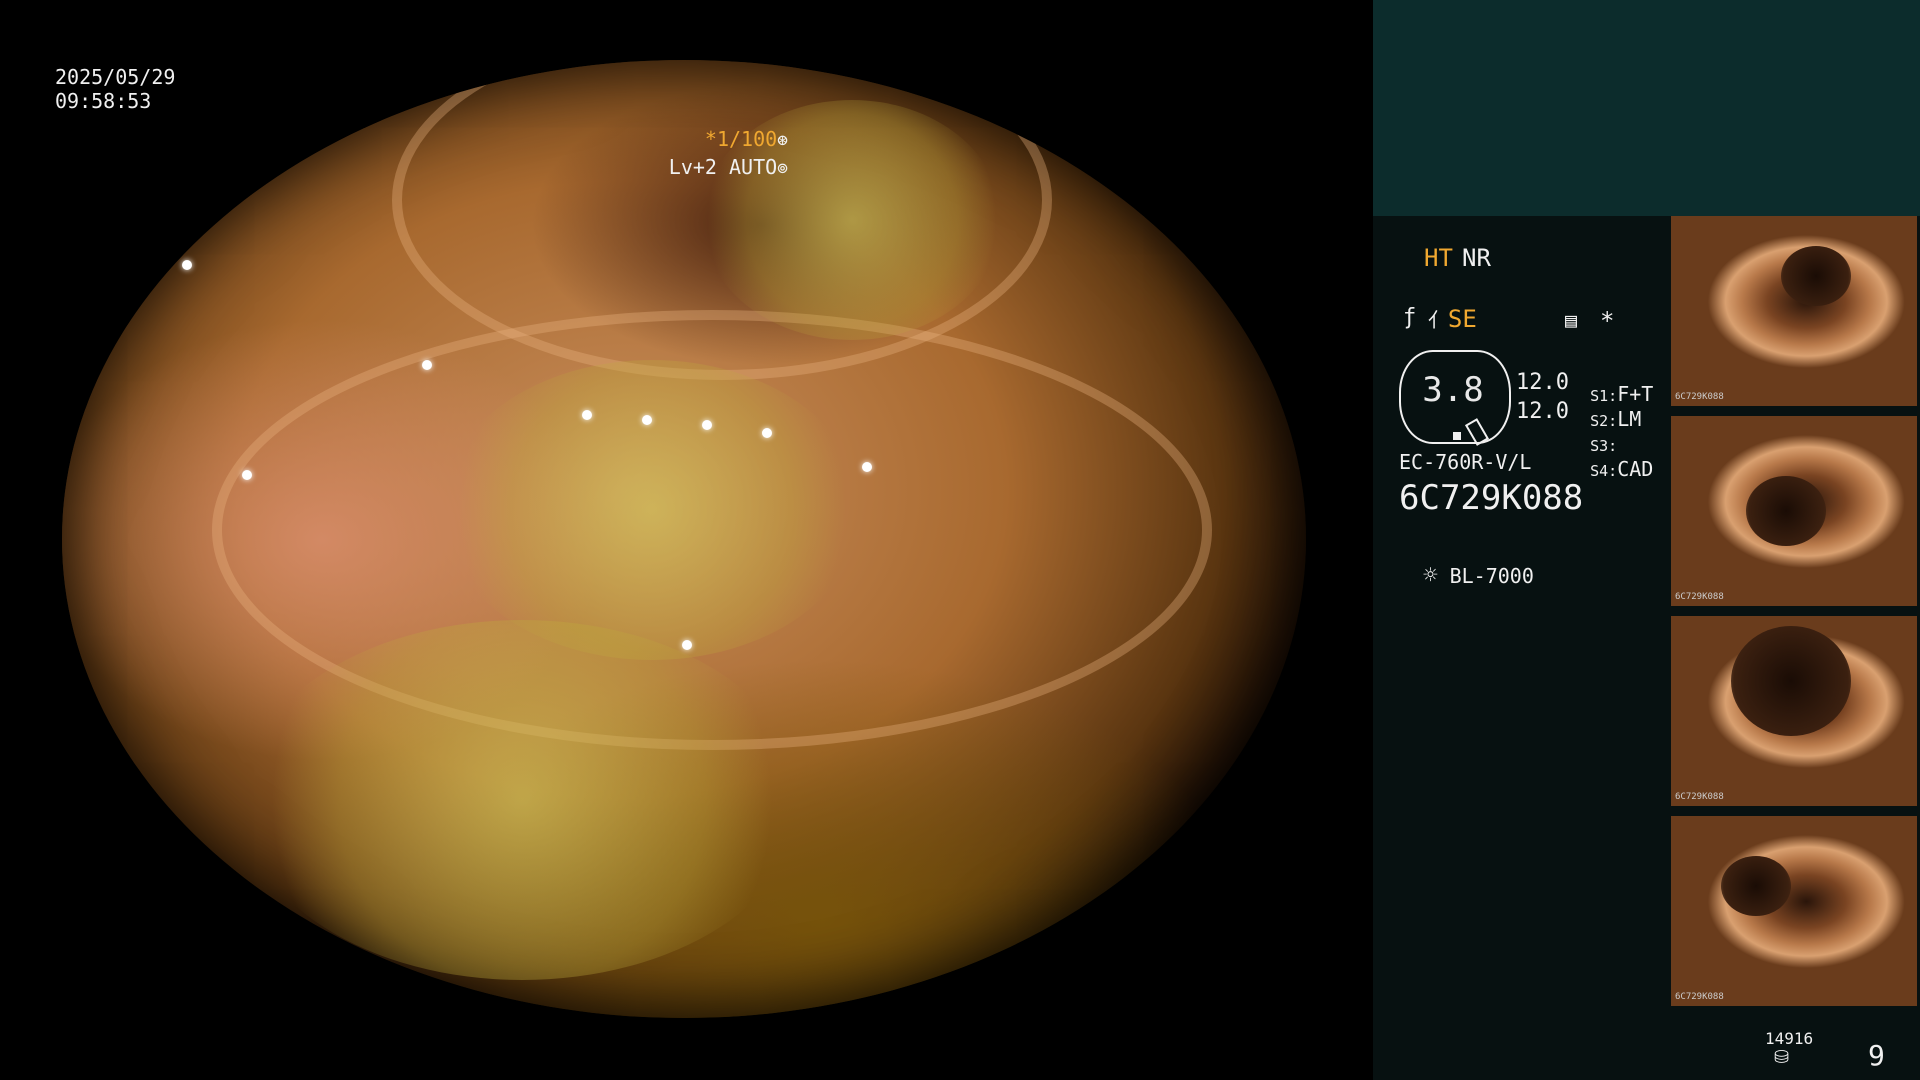 This screenshot has width=1920, height=1080. I want to click on se-label: SE, so click(1462, 319).